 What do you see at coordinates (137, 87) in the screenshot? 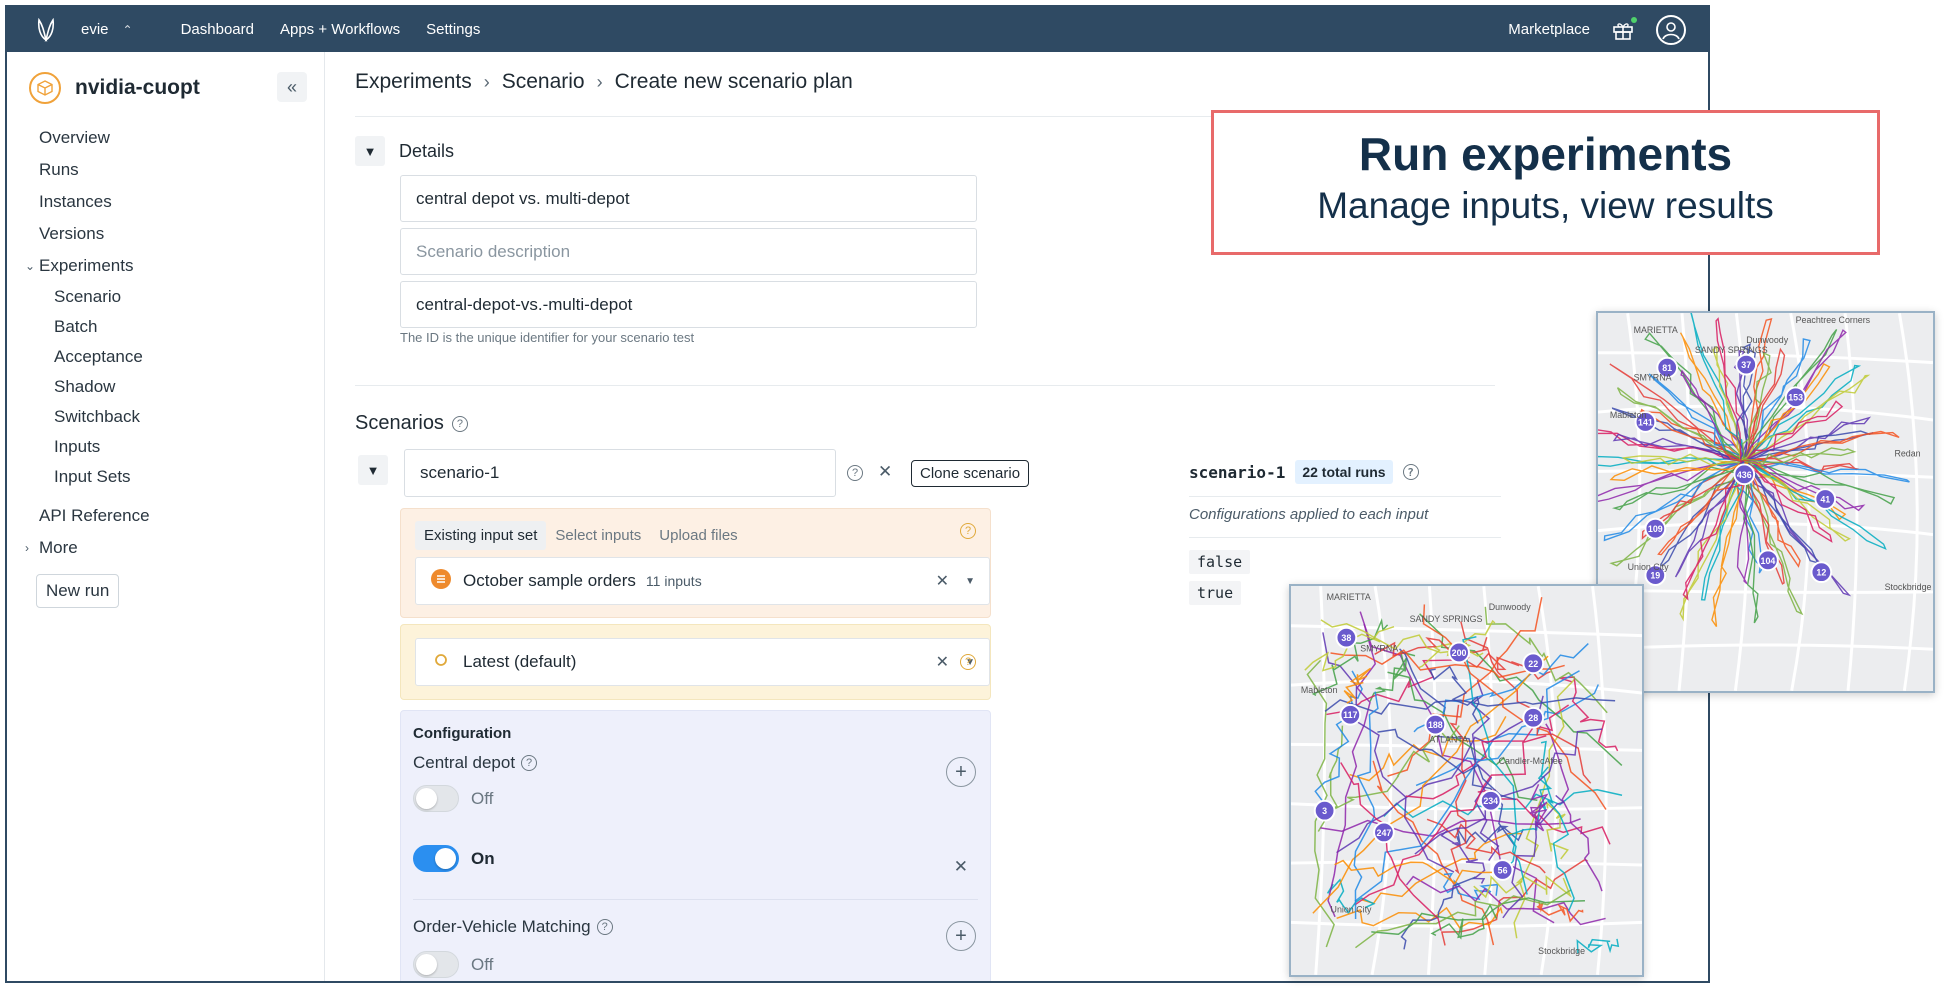
I see `project-name: nvidia-cuopt` at bounding box center [137, 87].